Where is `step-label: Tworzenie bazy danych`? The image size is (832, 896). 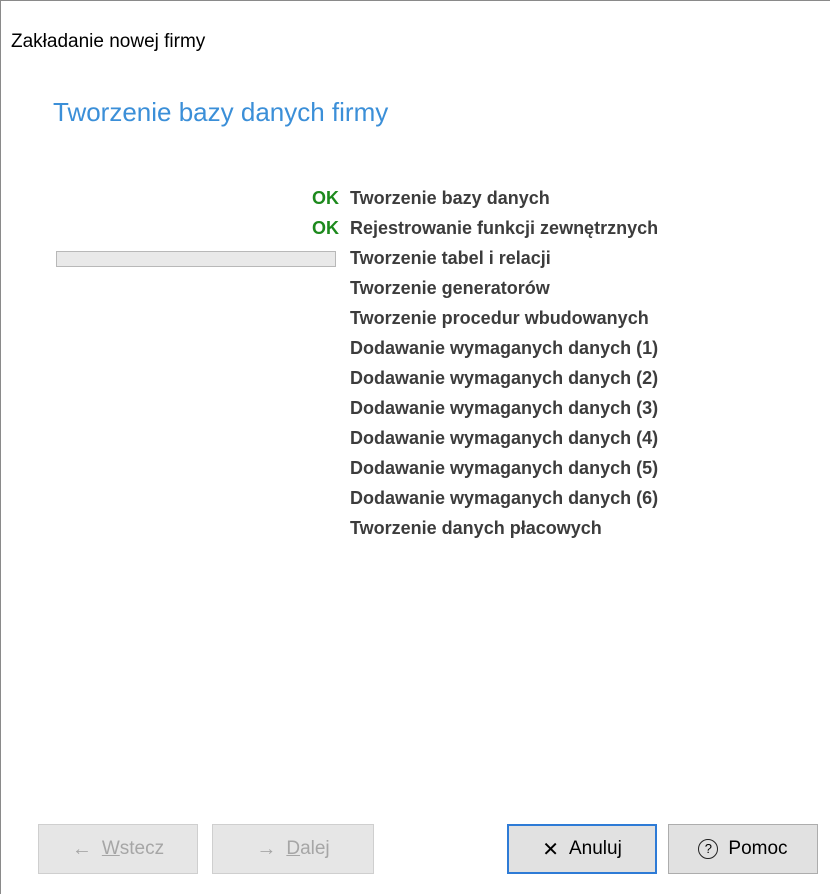 step-label: Tworzenie bazy danych is located at coordinates (450, 198).